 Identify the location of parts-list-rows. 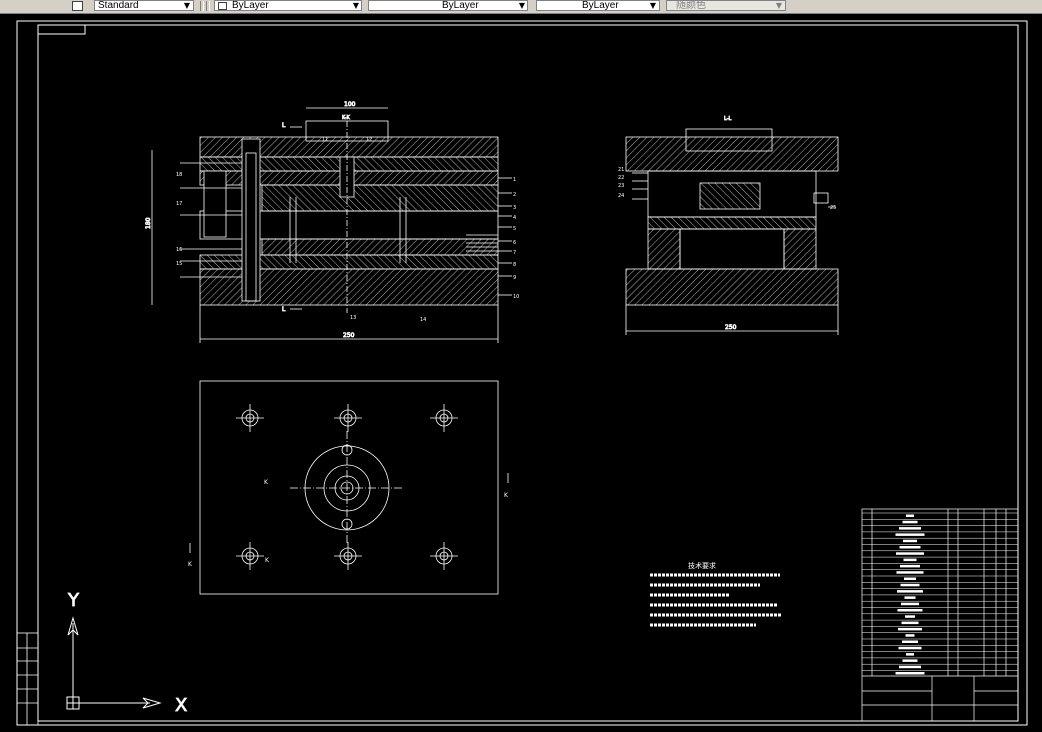
(940, 593).